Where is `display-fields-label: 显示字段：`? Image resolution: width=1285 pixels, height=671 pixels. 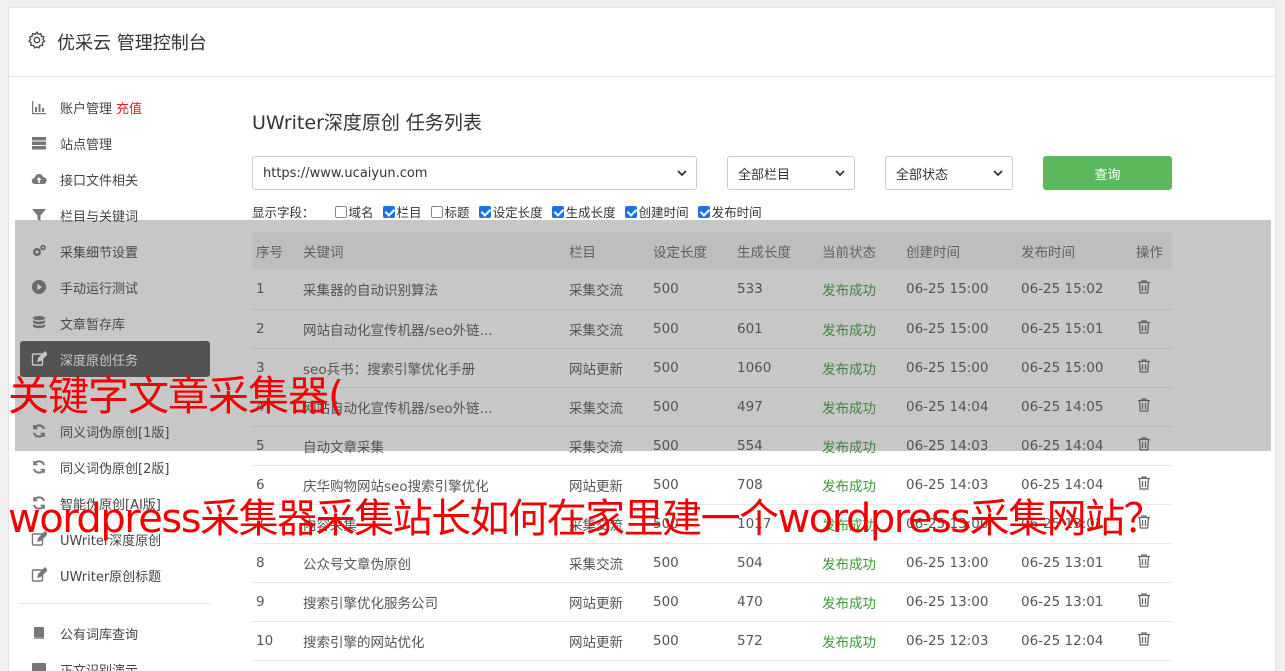 display-fields-label: 显示字段： is located at coordinates (283, 212).